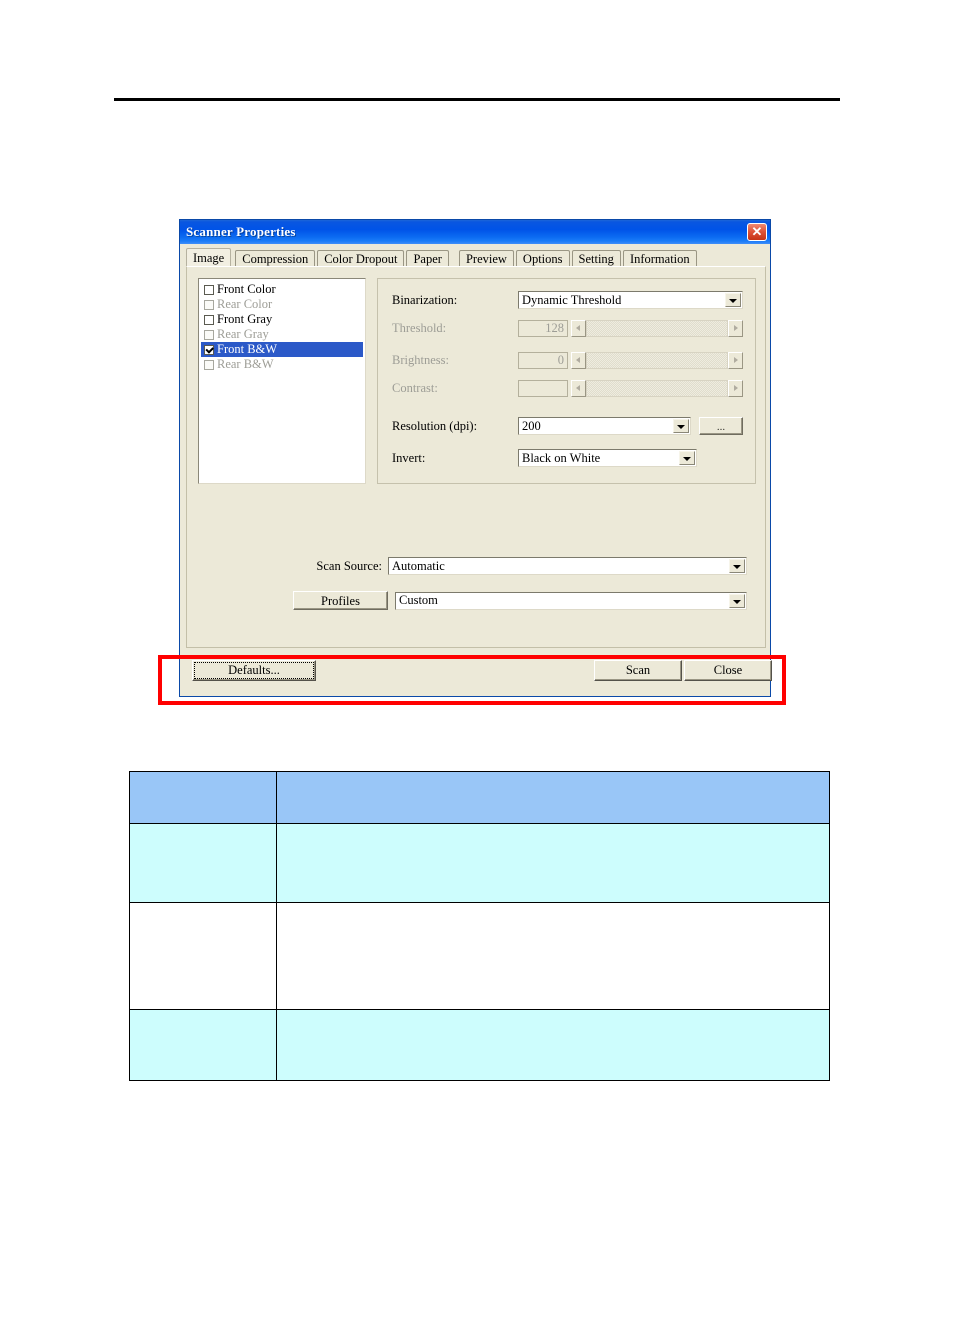 This screenshot has height=1336, width=954. I want to click on resolution-select: 200, so click(604, 426).